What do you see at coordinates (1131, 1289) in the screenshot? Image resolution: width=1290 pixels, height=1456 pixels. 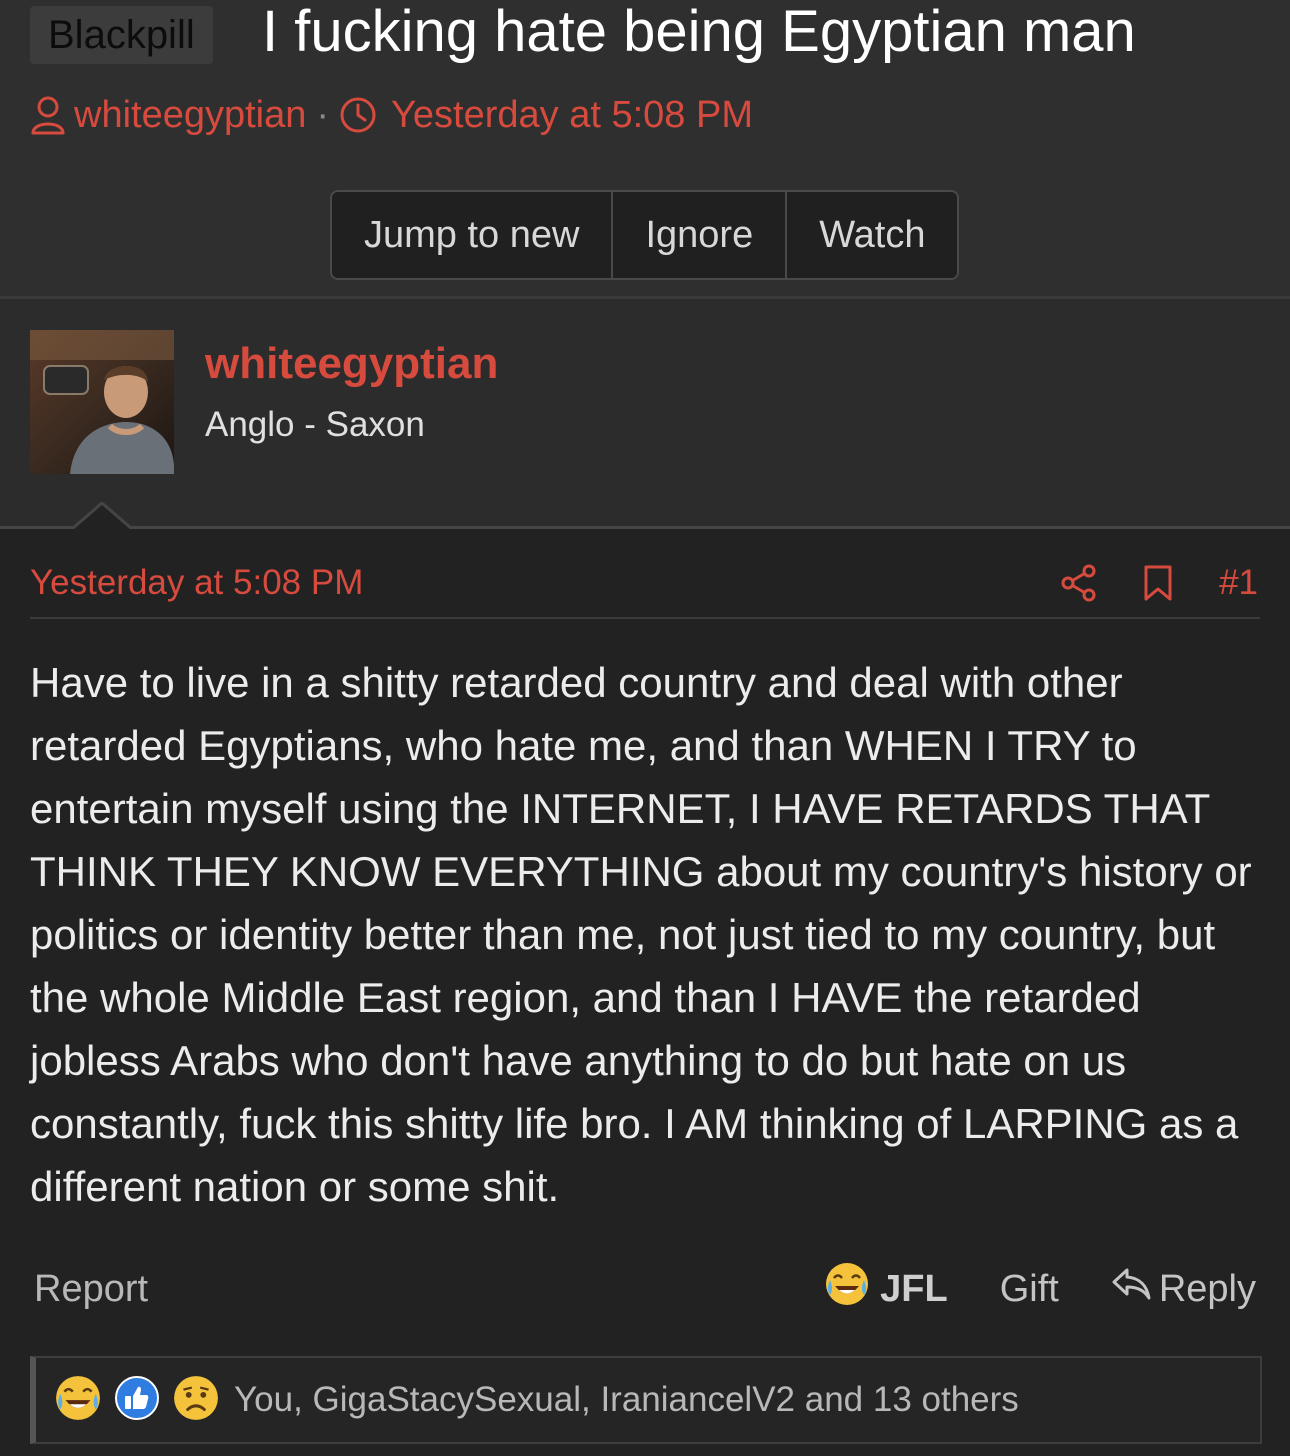 I see `reply-icon` at bounding box center [1131, 1289].